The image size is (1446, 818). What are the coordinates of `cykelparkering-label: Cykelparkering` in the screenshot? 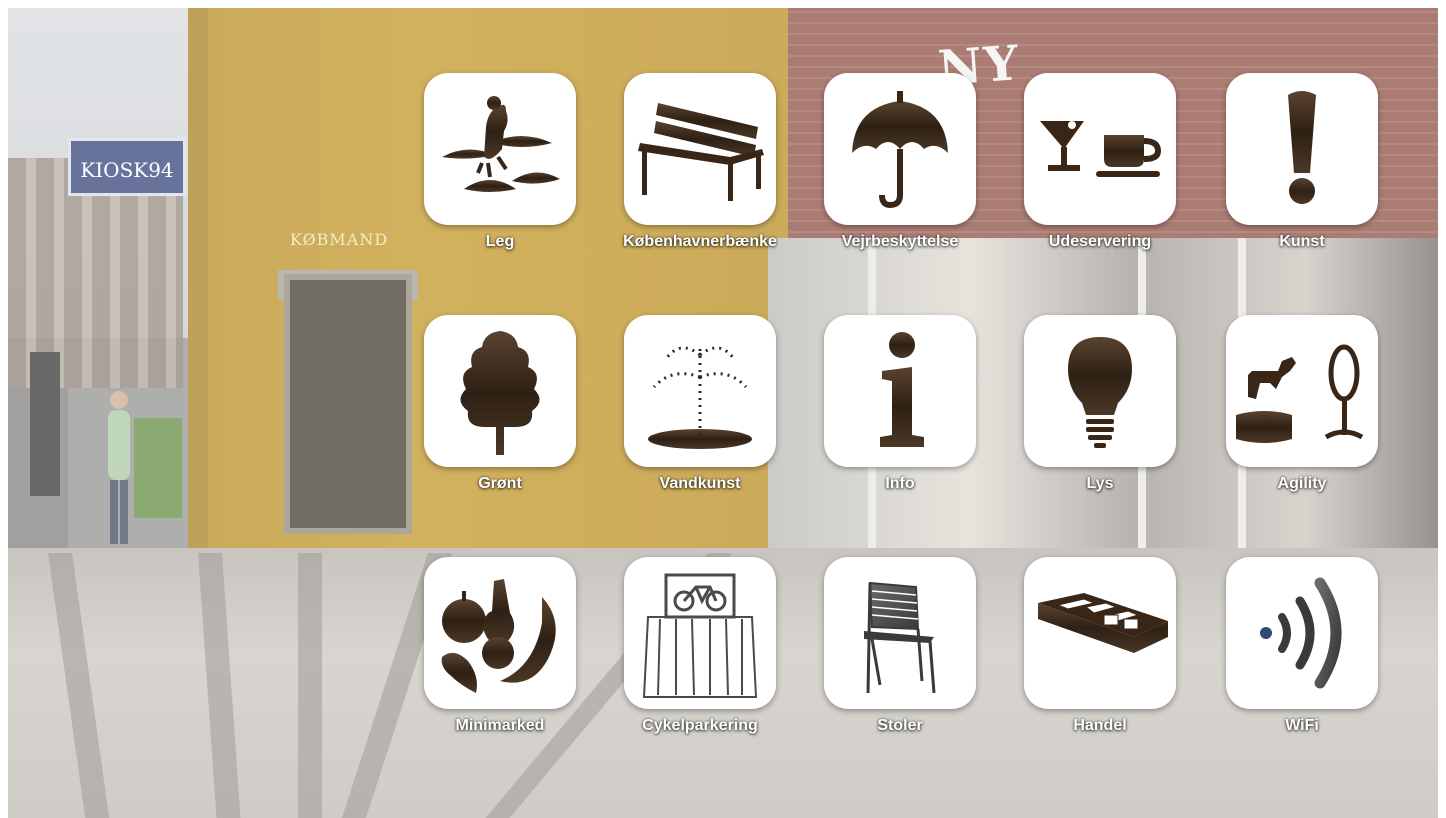 It's located at (700, 725).